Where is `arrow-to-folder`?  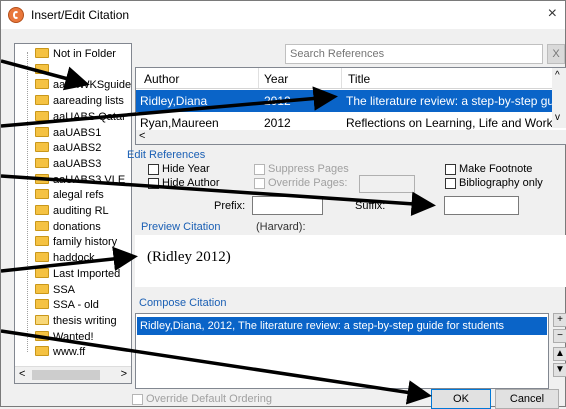 arrow-to-folder is located at coordinates (45, 75).